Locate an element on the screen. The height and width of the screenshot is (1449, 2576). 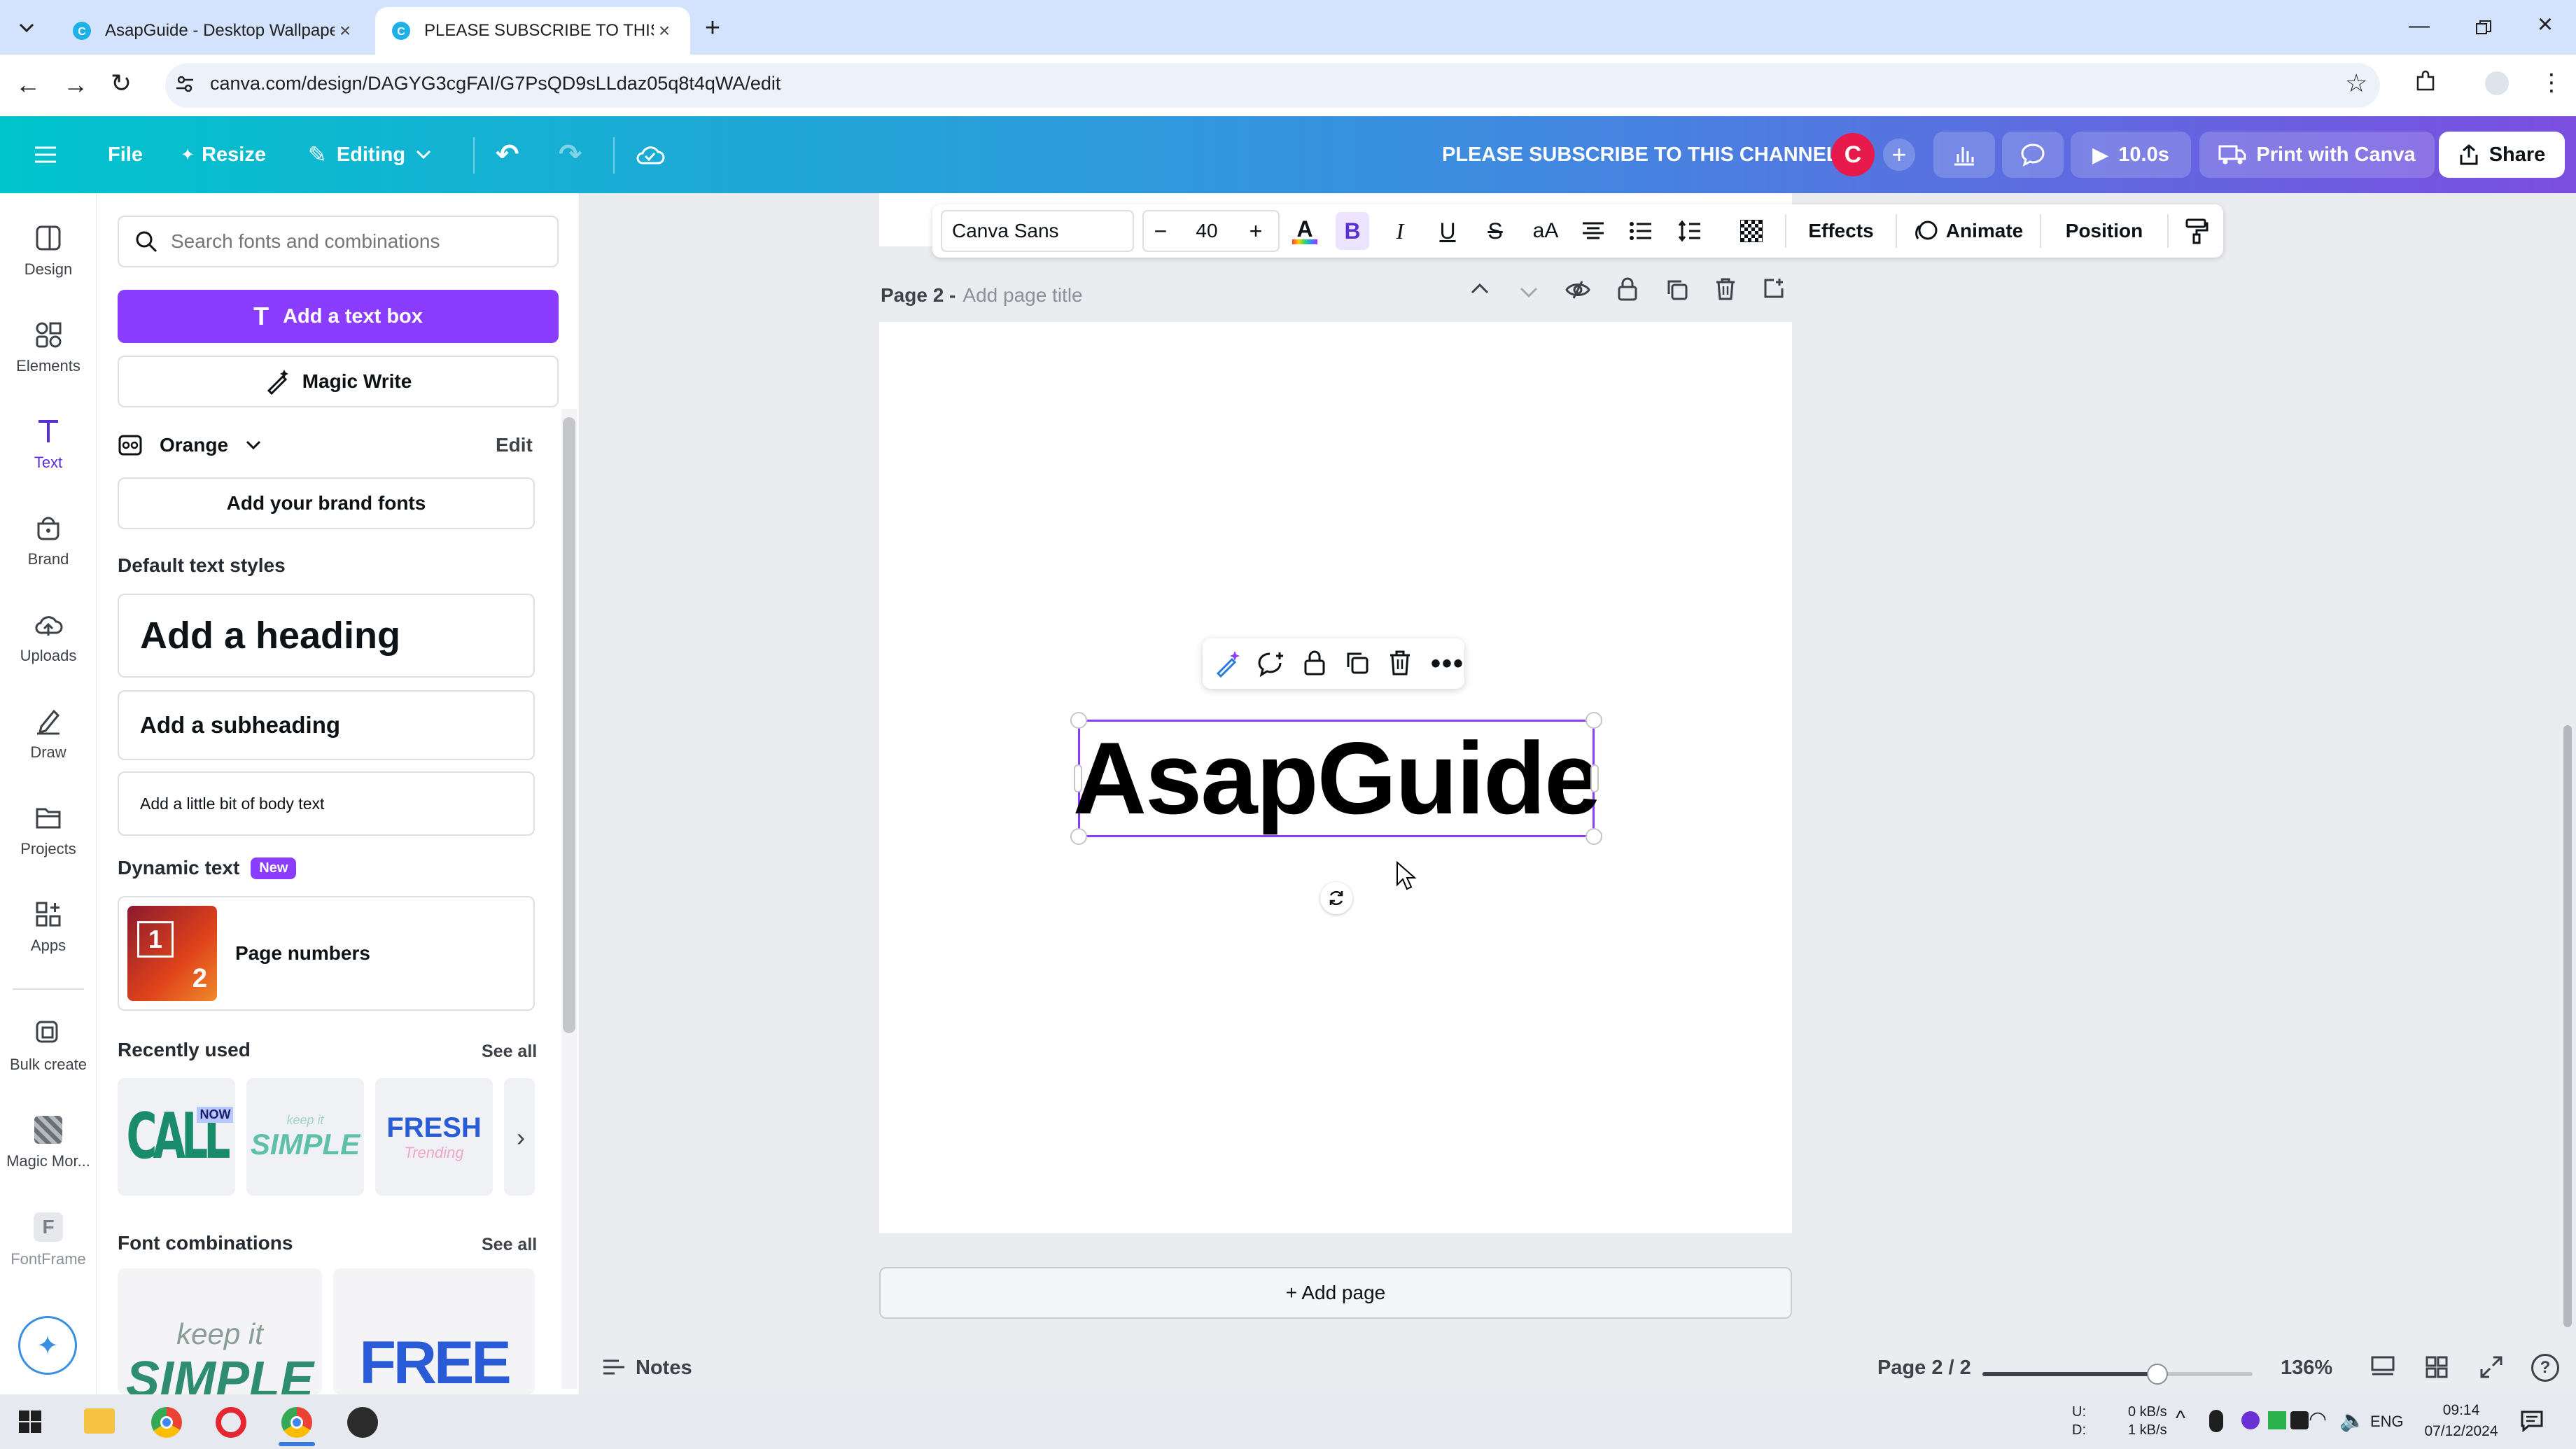
wifi-icon: ◠ is located at coordinates (2318, 1419).